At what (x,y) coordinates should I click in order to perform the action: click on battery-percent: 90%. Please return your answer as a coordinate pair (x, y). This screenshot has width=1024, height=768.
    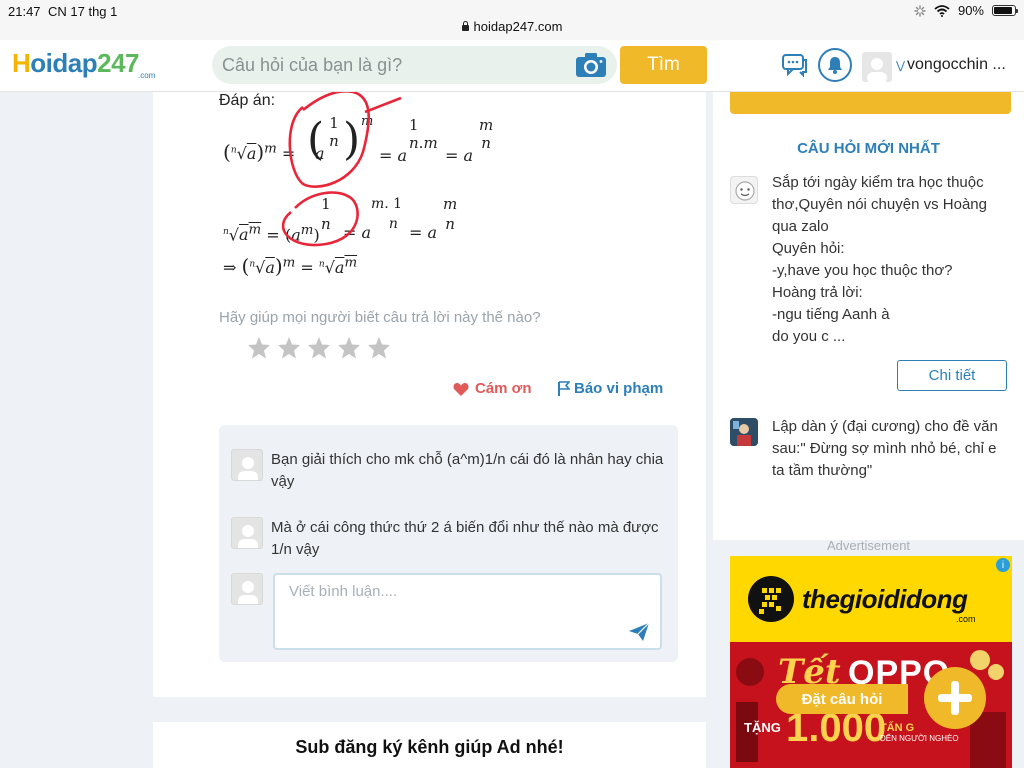
    Looking at the image, I should click on (970, 10).